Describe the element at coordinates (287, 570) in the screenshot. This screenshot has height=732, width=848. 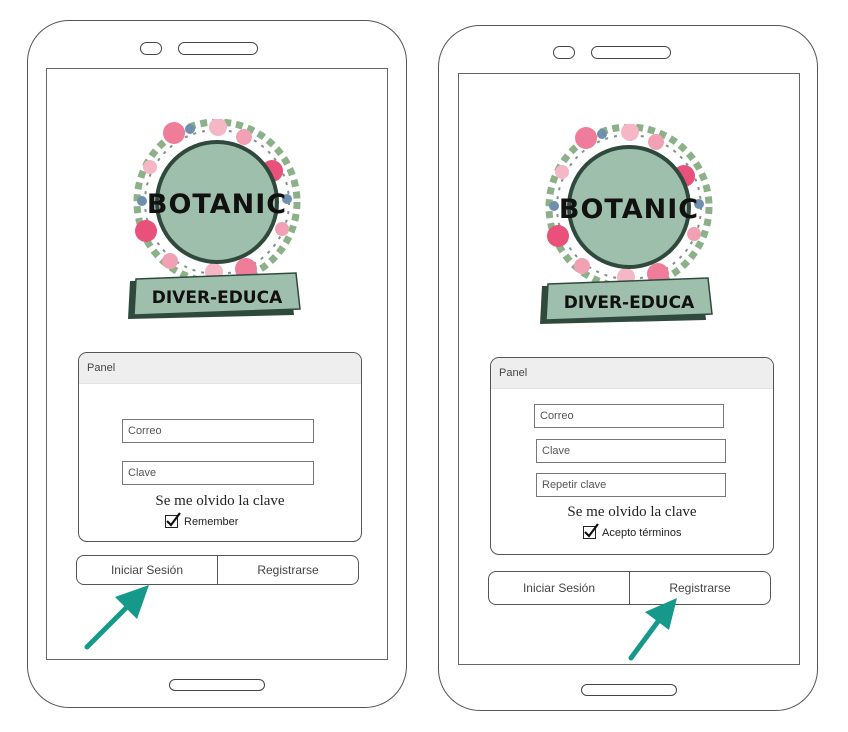
I see `register-button: Registrarse` at that location.